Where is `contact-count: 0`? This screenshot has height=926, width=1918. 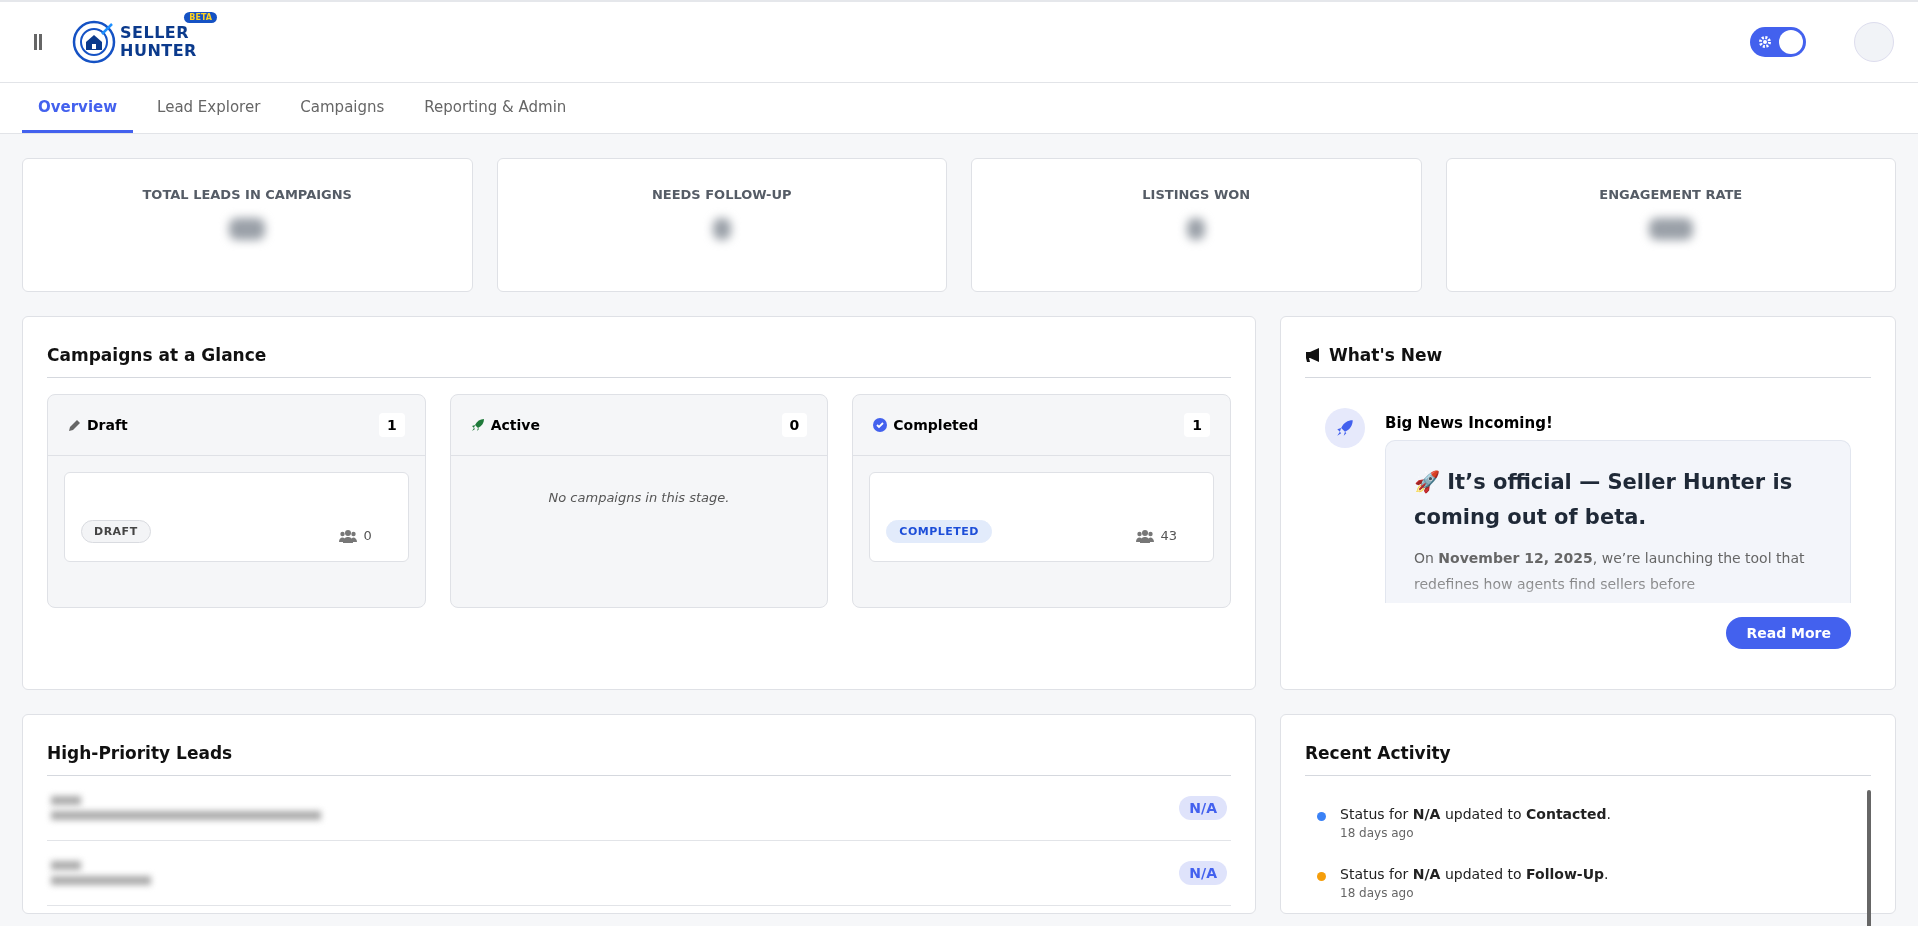
contact-count: 0 is located at coordinates (367, 535).